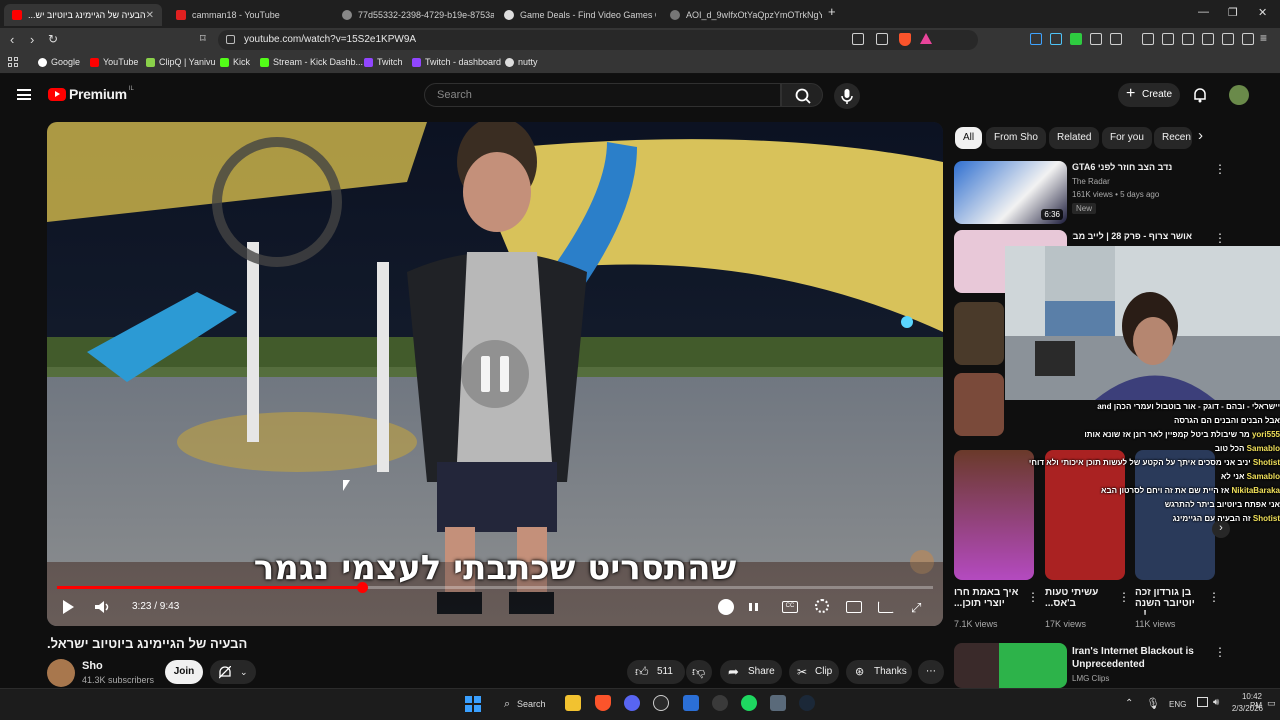 The image size is (1280, 720). I want to click on cast-icon, so click(858, 39).